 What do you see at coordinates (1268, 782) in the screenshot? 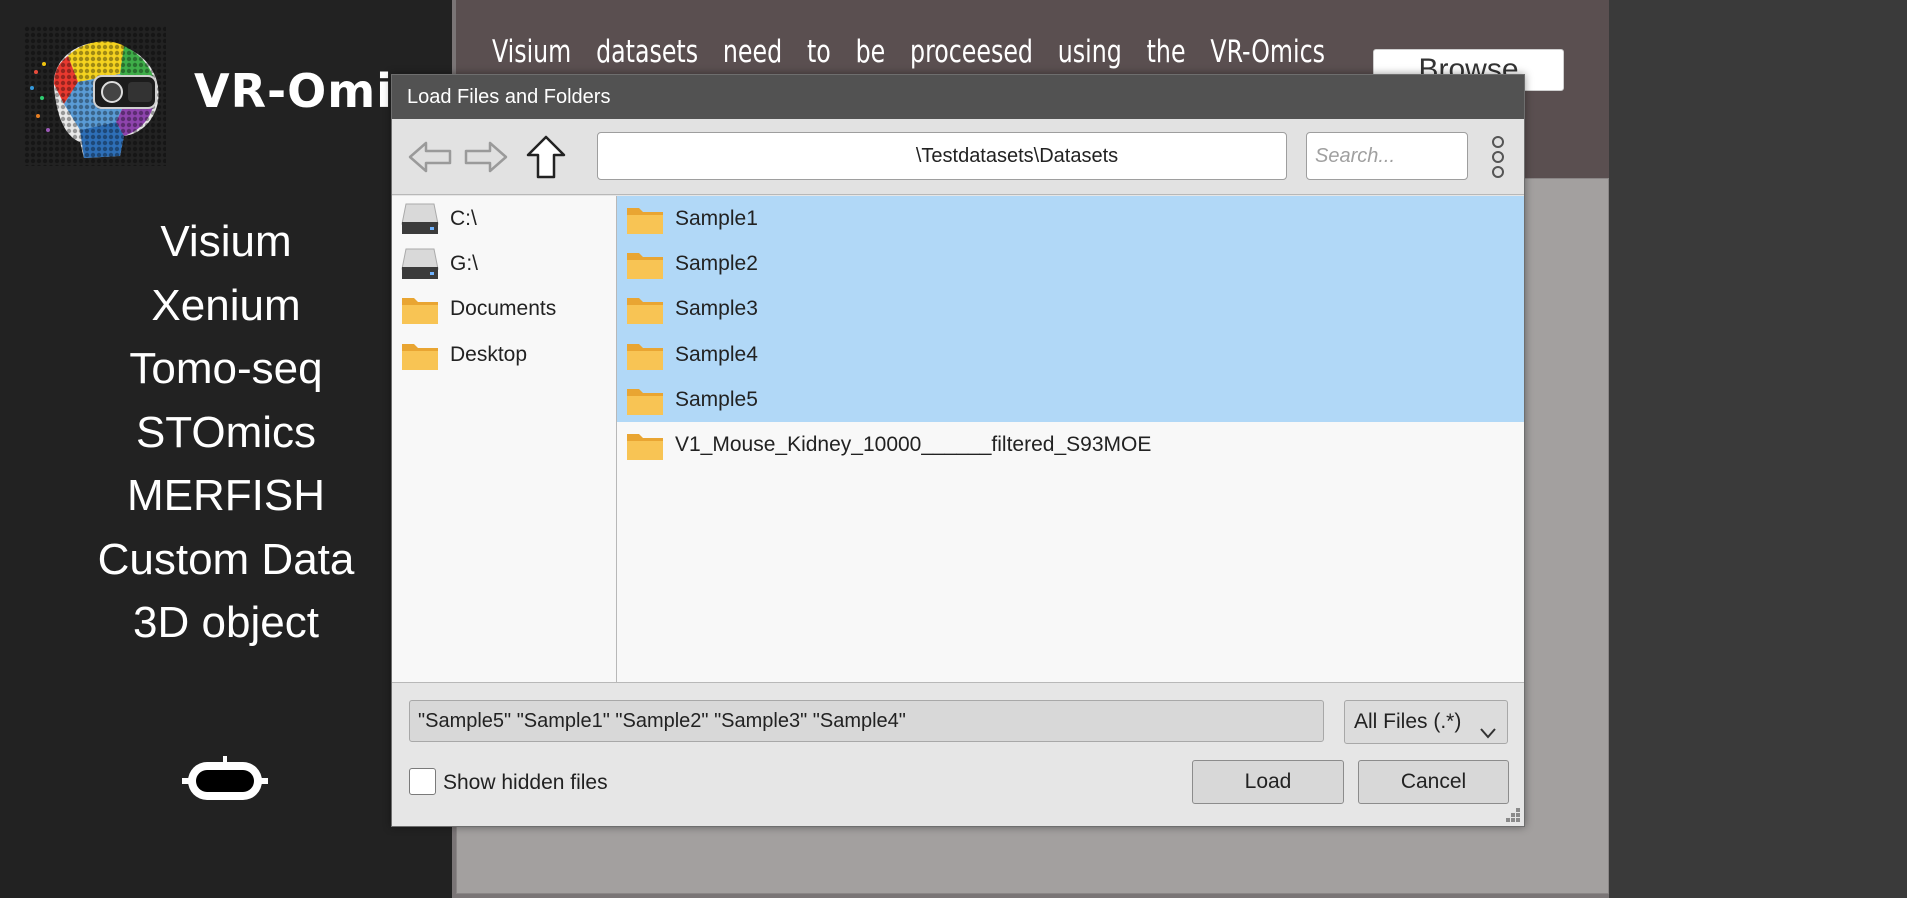
I see `load-button: Load` at bounding box center [1268, 782].